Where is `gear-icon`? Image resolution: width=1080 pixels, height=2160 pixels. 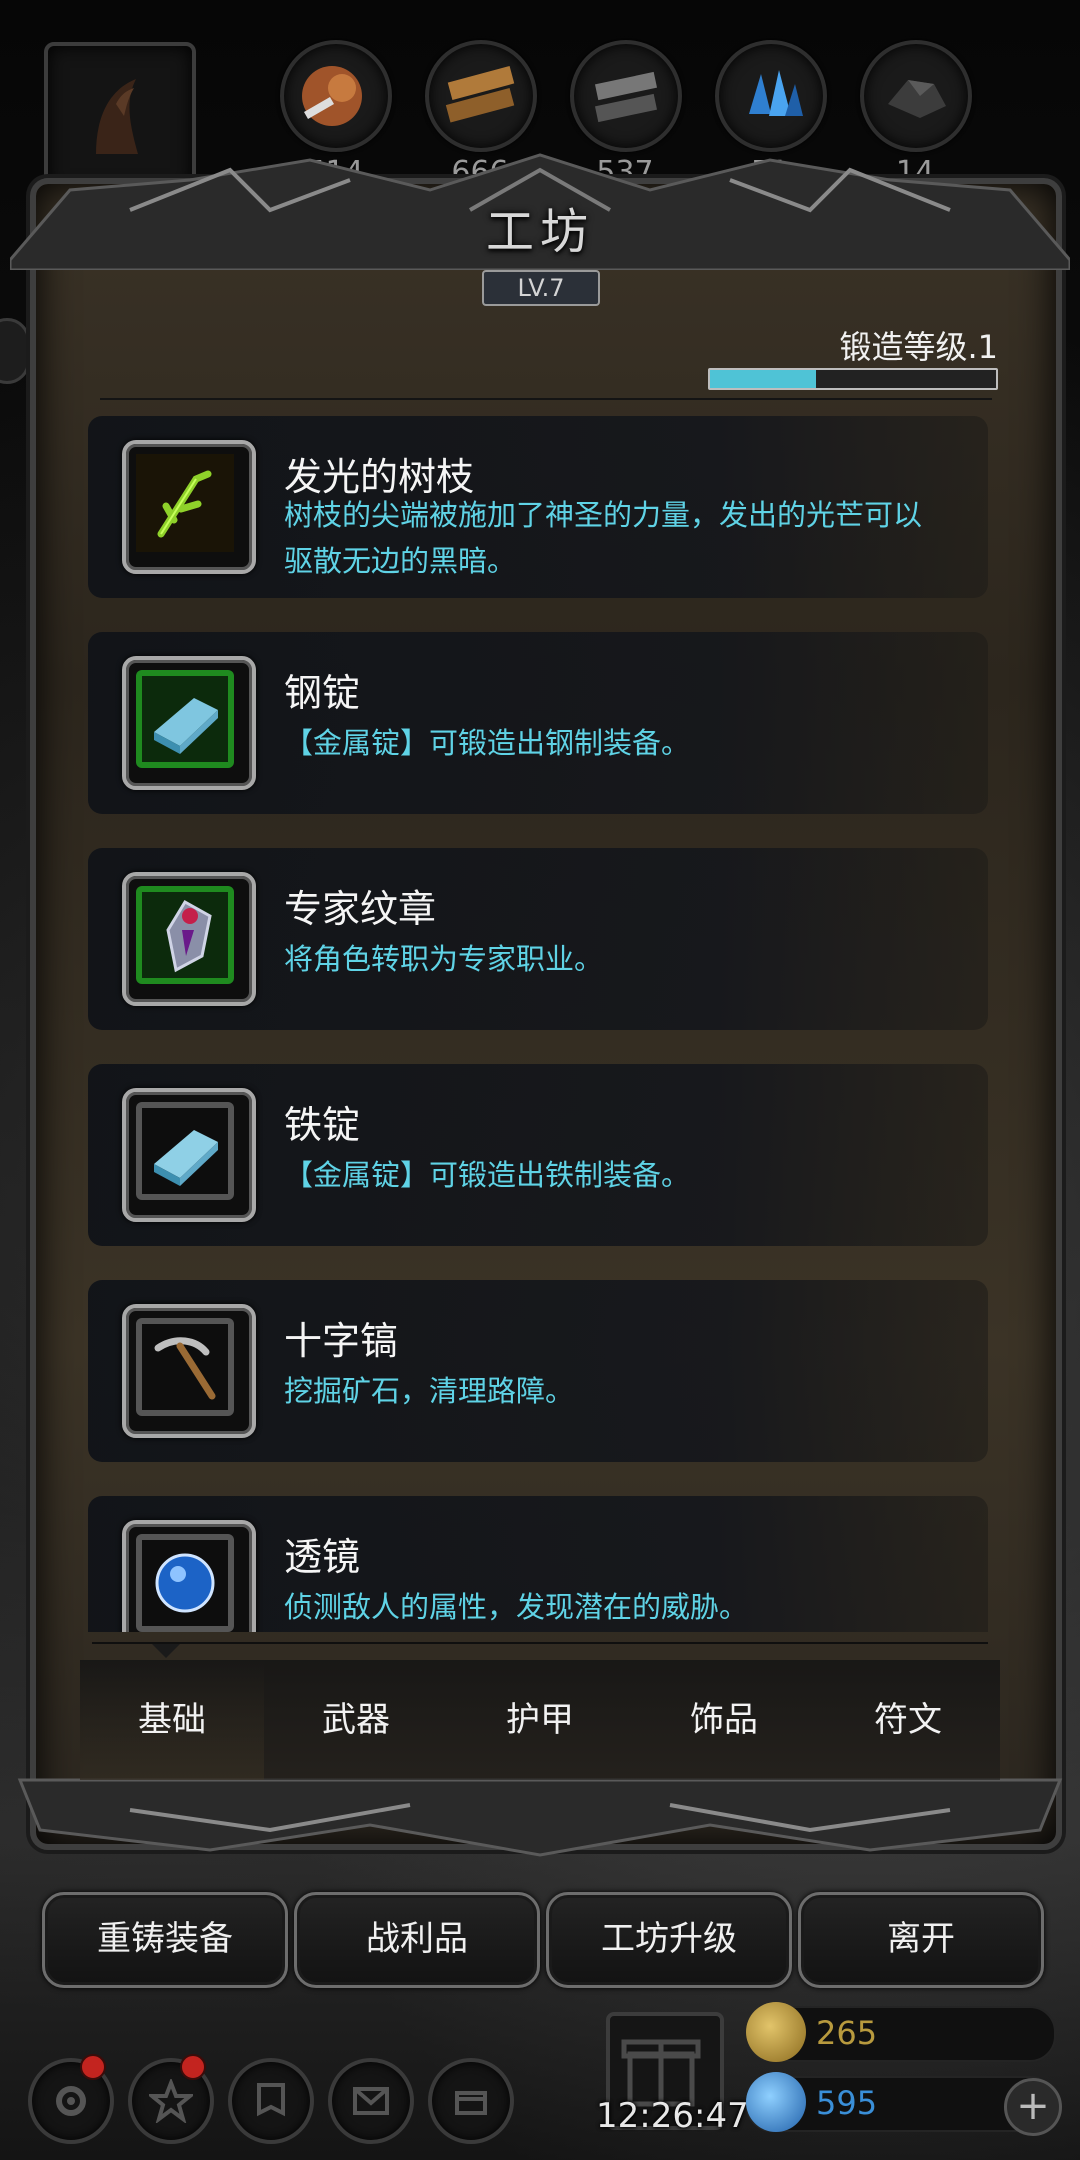 gear-icon is located at coordinates (71, 2101).